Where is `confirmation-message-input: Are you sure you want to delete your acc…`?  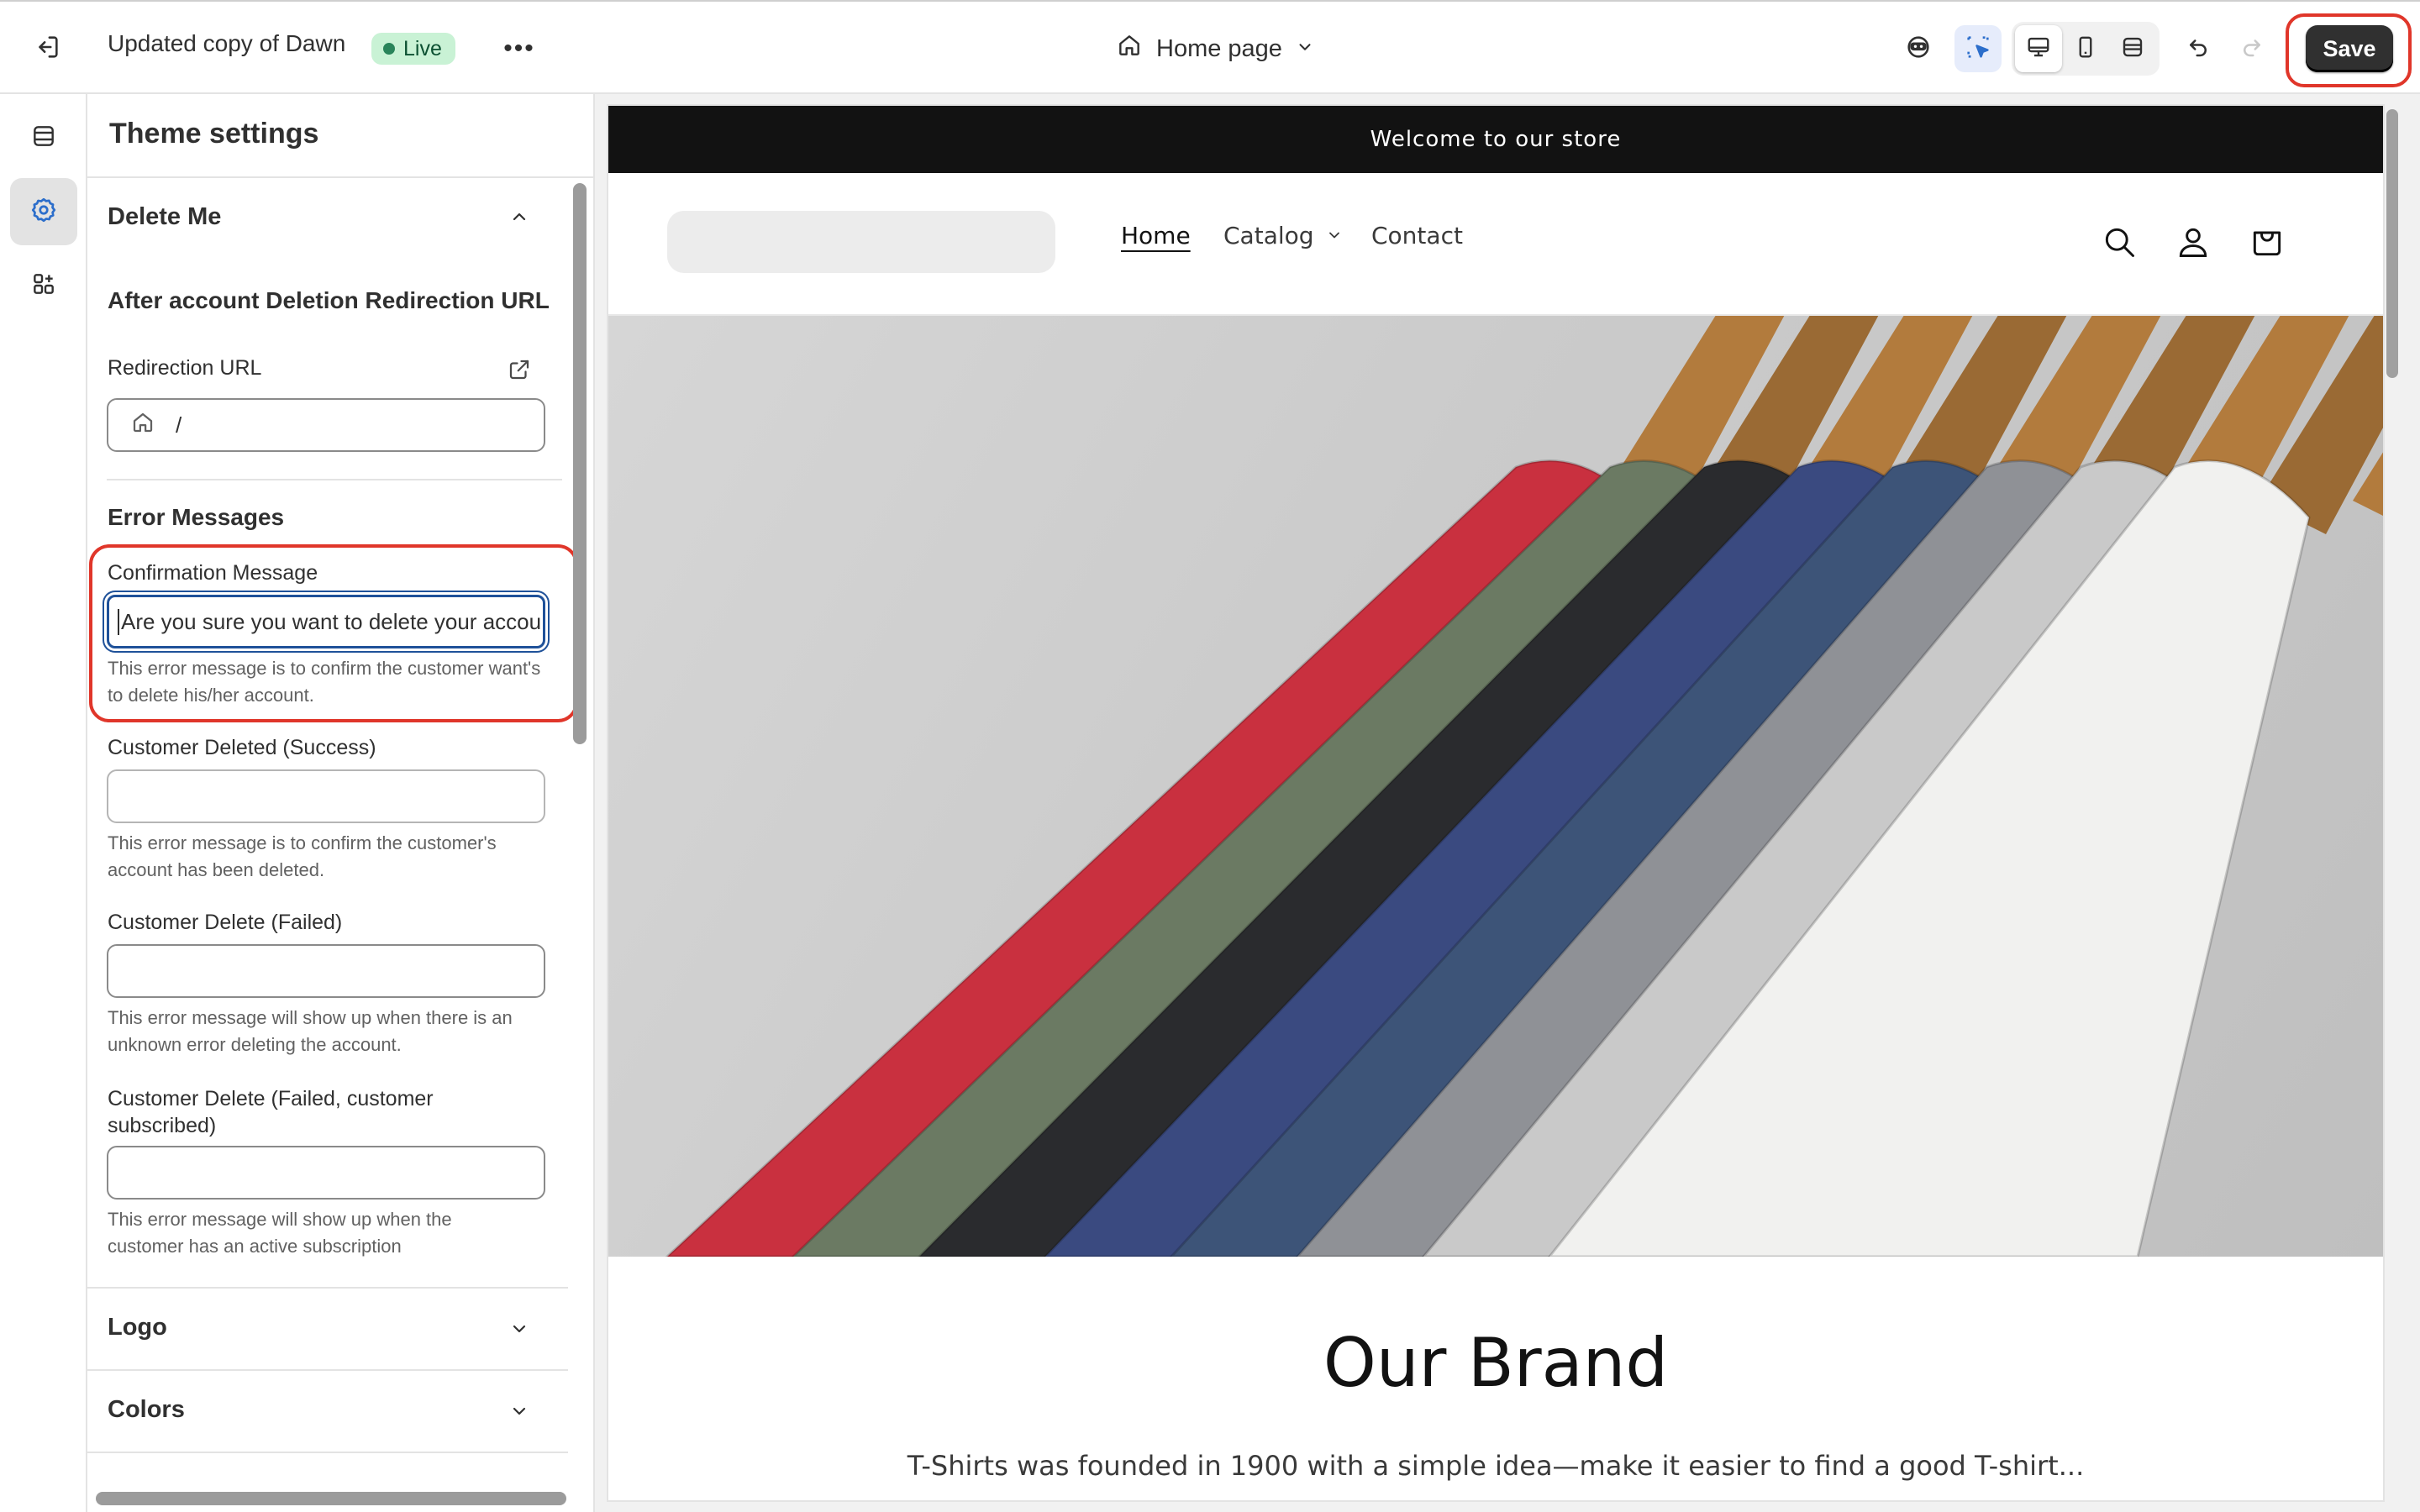 confirmation-message-input: Are you sure you want to delete your acc… is located at coordinates (326, 621).